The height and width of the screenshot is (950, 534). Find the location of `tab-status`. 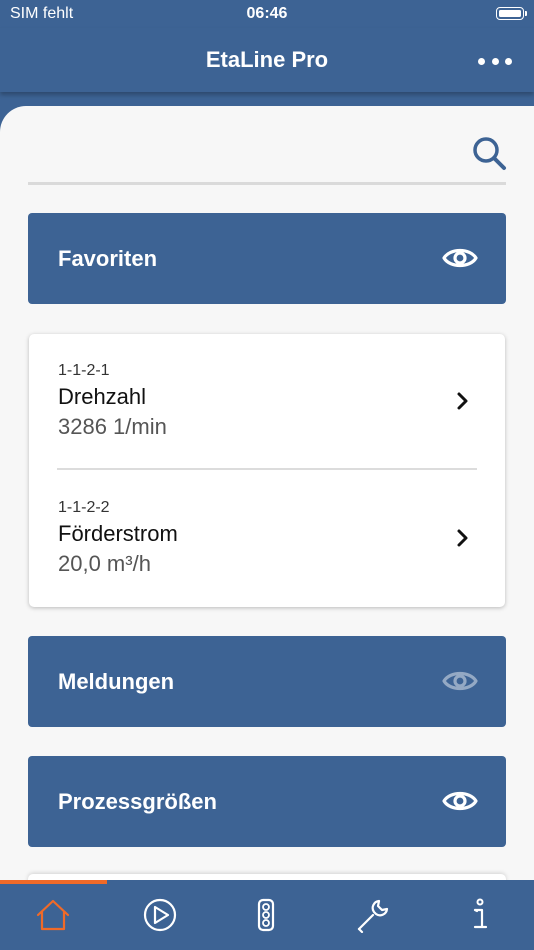

tab-status is located at coordinates (266, 917).